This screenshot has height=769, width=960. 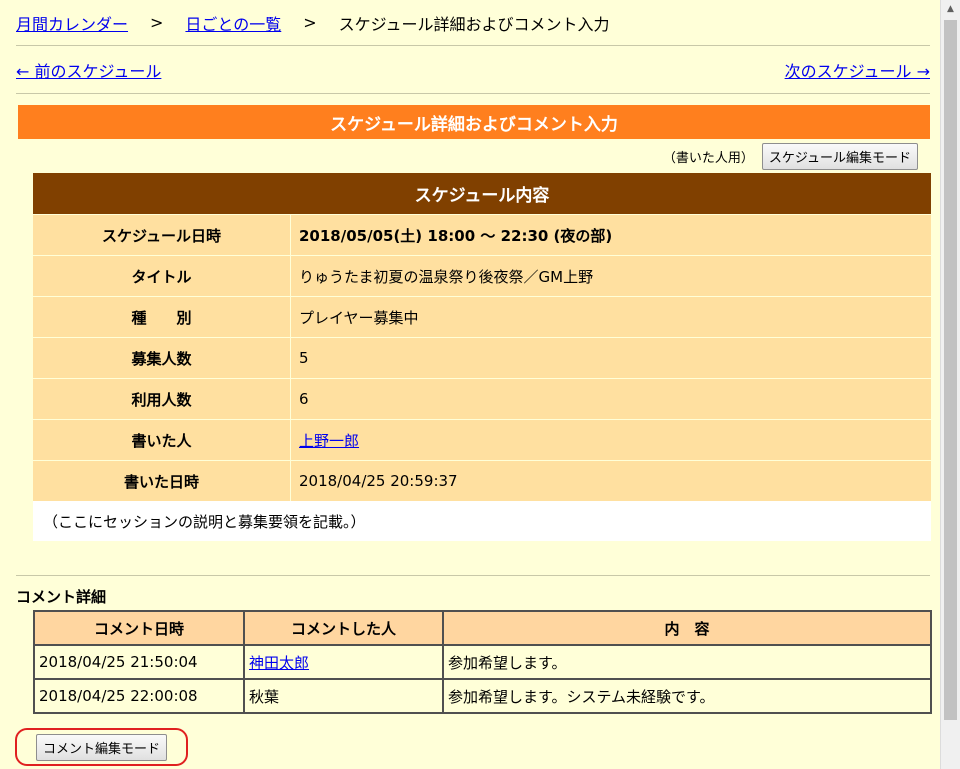 What do you see at coordinates (950, 8) in the screenshot?
I see `scroll-up-arrow-icon: ▲` at bounding box center [950, 8].